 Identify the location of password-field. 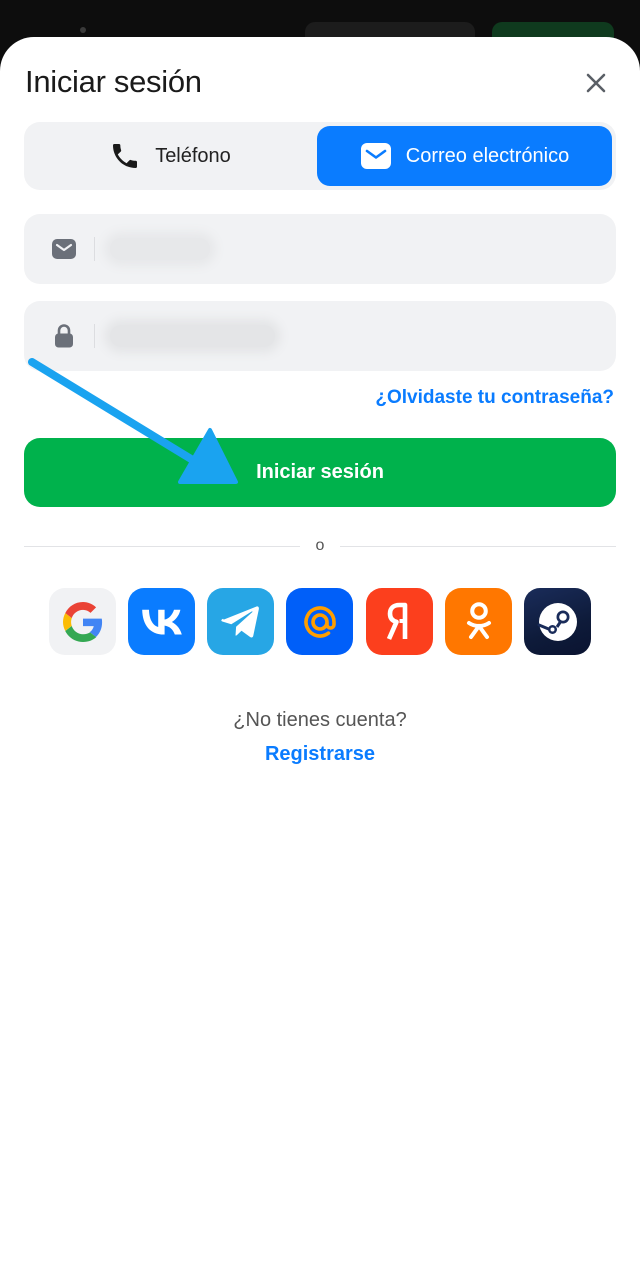
(320, 336).